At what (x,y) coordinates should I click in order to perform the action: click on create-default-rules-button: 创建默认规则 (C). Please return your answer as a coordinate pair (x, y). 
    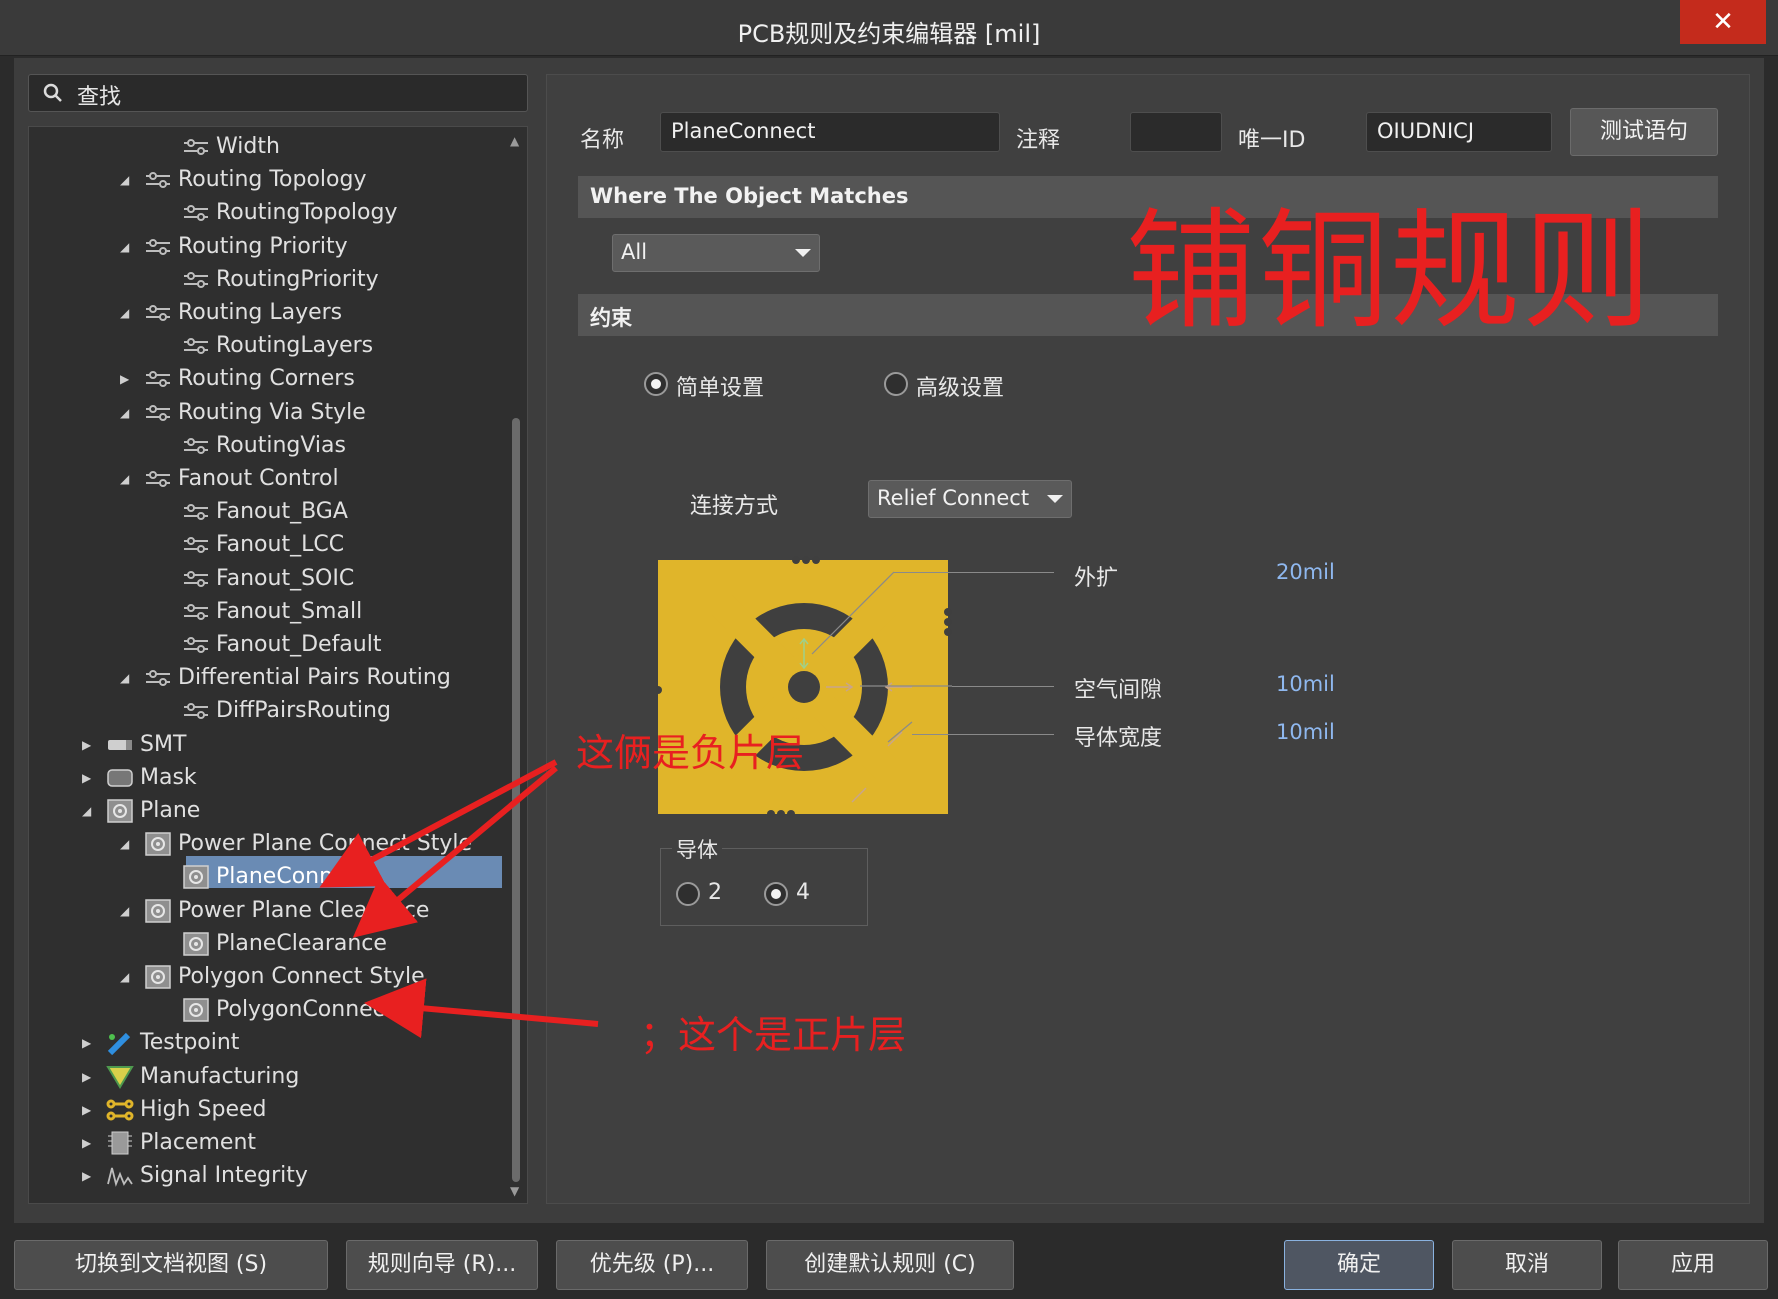
    Looking at the image, I should click on (890, 1265).